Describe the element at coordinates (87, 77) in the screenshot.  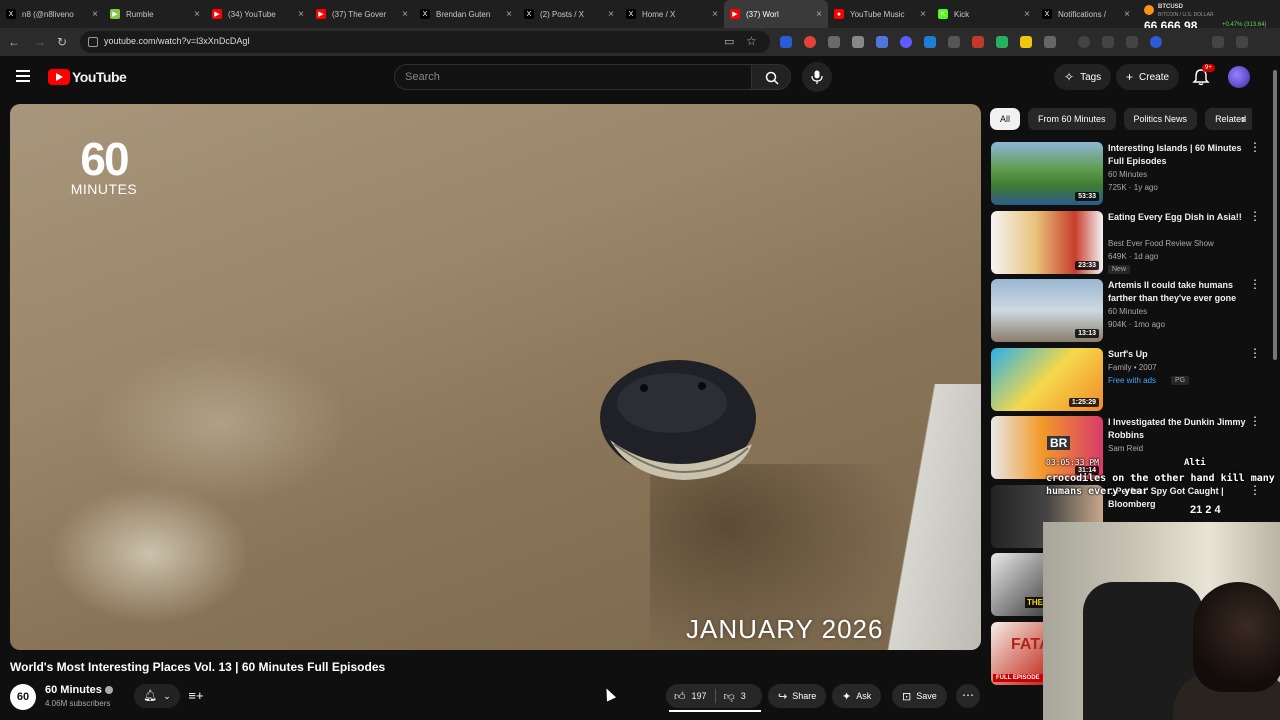
I see `youtube-logo: YouTube` at that location.